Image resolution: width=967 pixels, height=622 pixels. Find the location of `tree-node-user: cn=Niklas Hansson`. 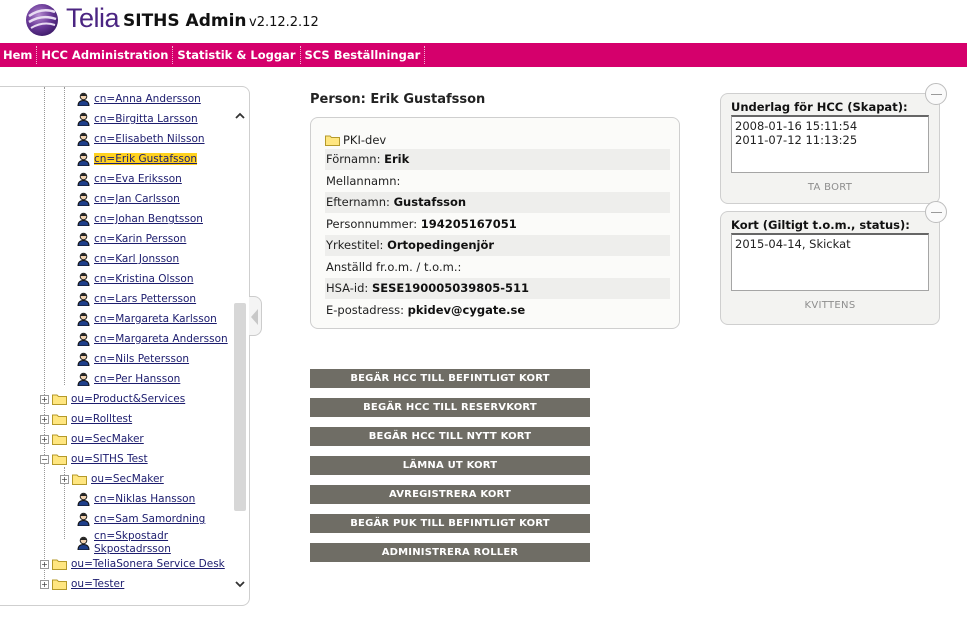

tree-node-user: cn=Niklas Hansson is located at coordinates (136, 499).